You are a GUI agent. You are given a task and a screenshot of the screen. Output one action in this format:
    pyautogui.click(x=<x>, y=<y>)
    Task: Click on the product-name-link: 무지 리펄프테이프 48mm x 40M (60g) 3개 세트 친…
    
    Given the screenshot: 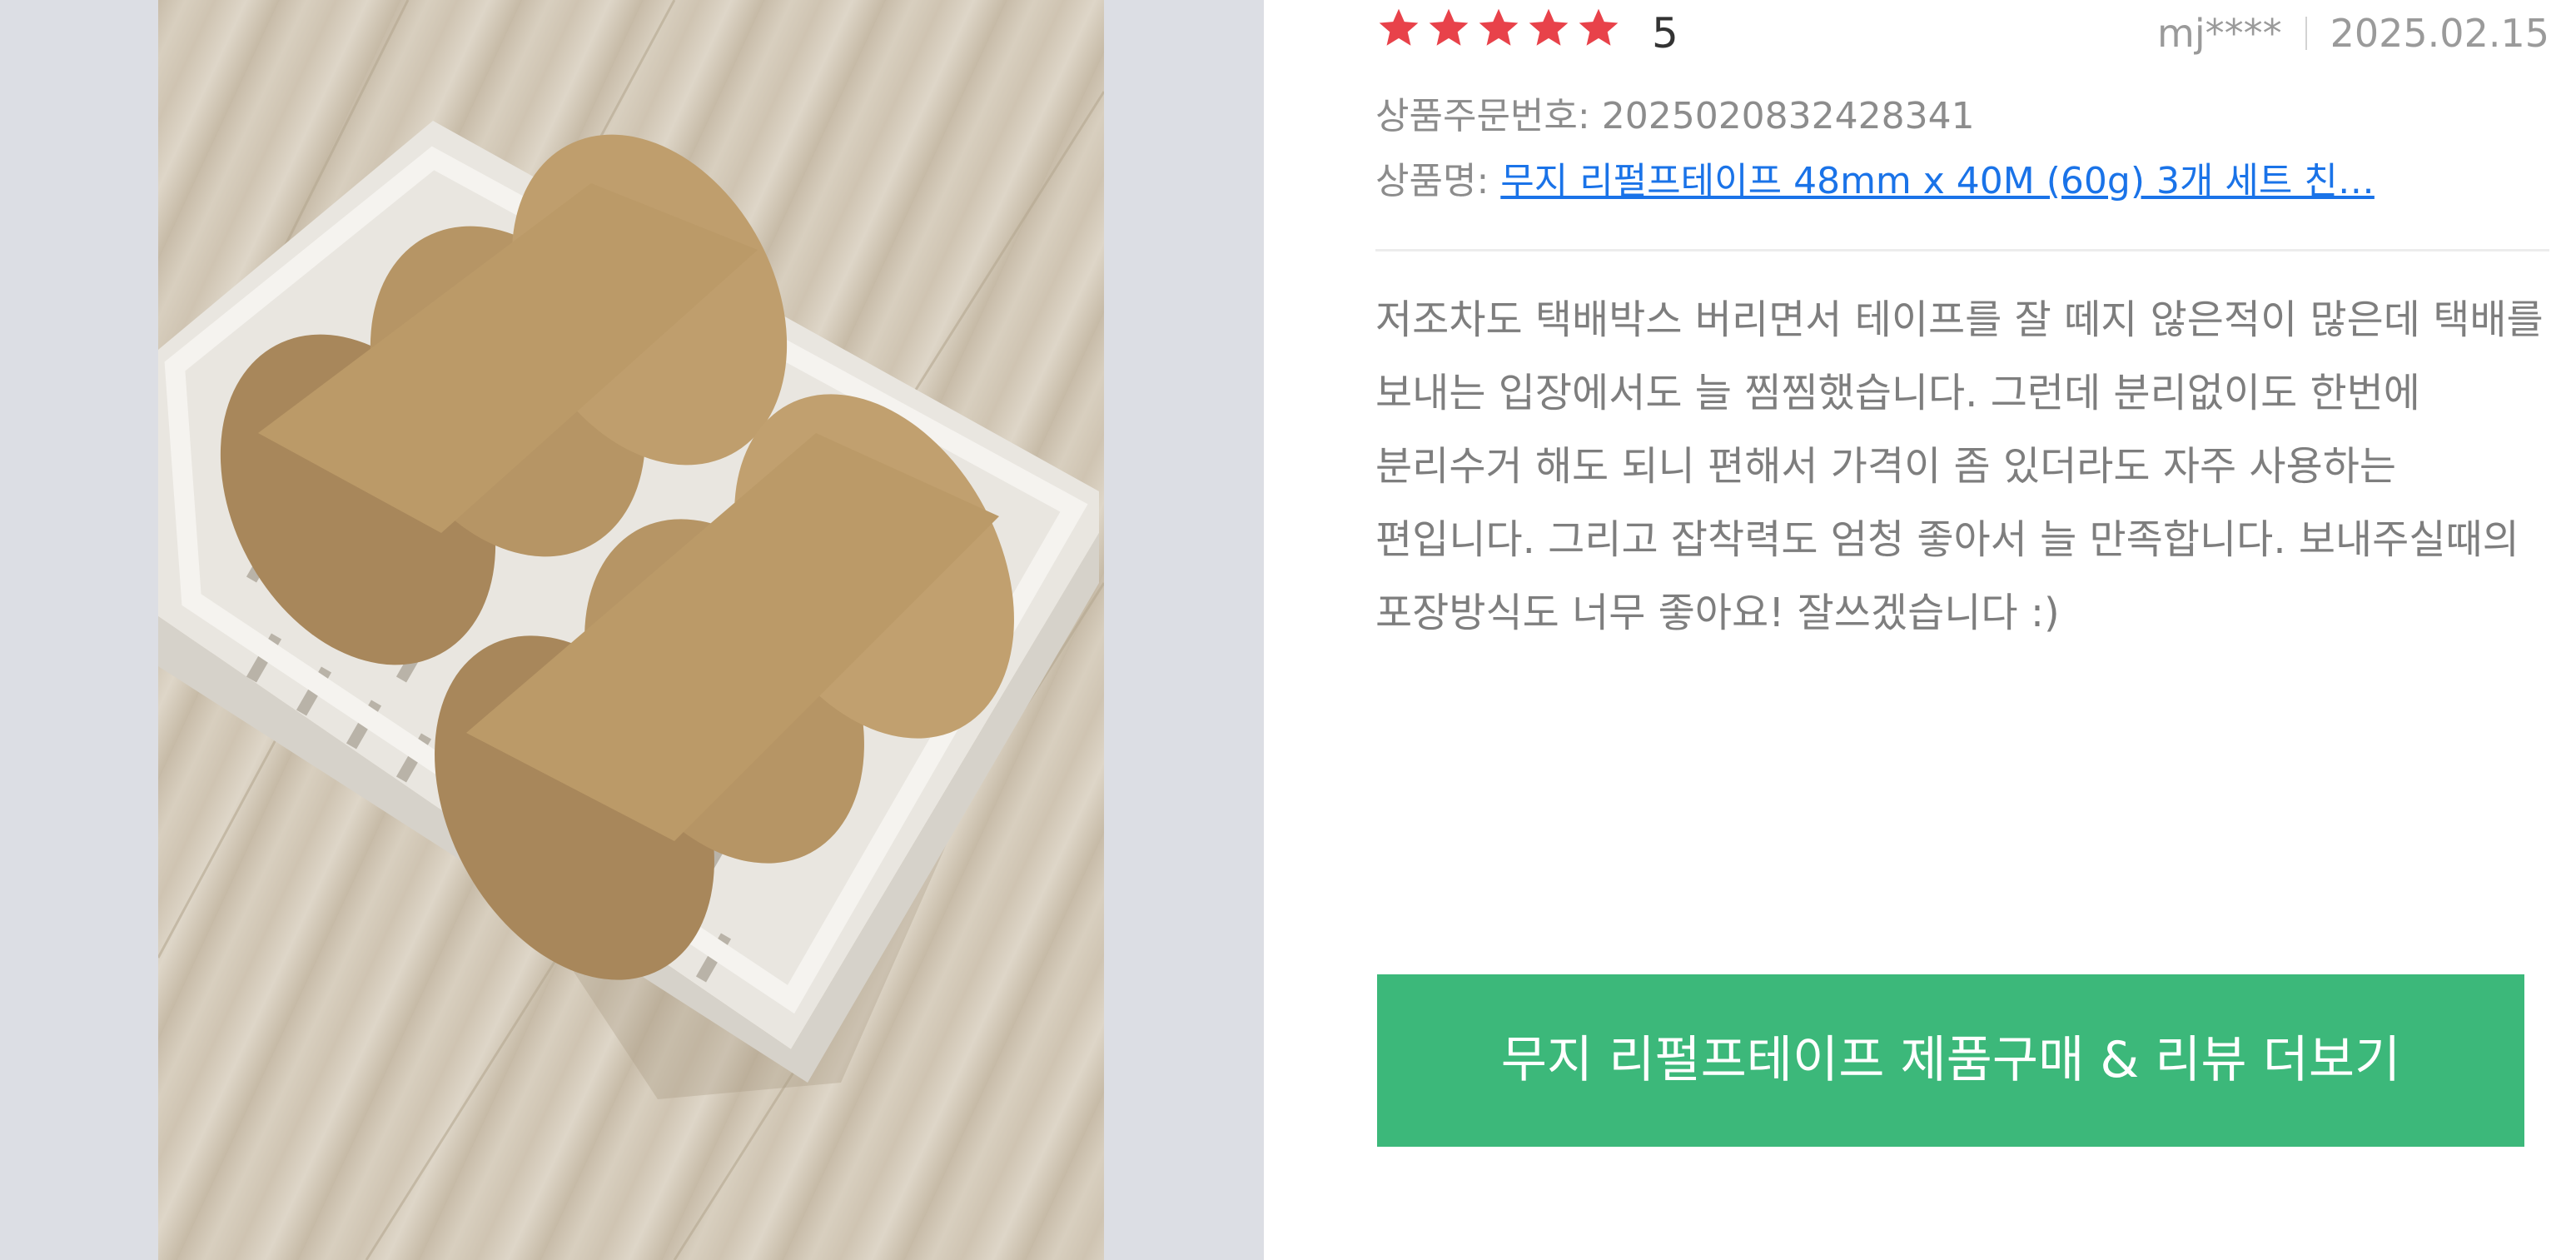 What is the action you would take?
    pyautogui.click(x=1937, y=181)
    